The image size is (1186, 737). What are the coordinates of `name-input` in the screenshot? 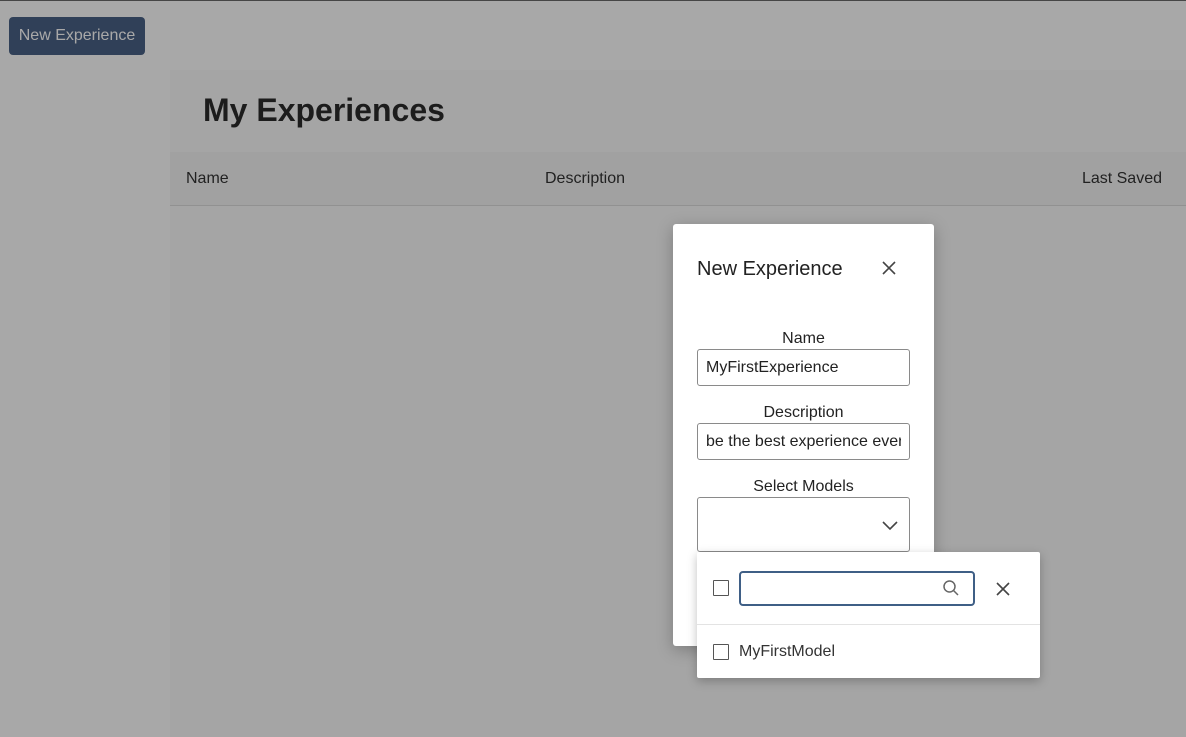 It's located at (803, 367).